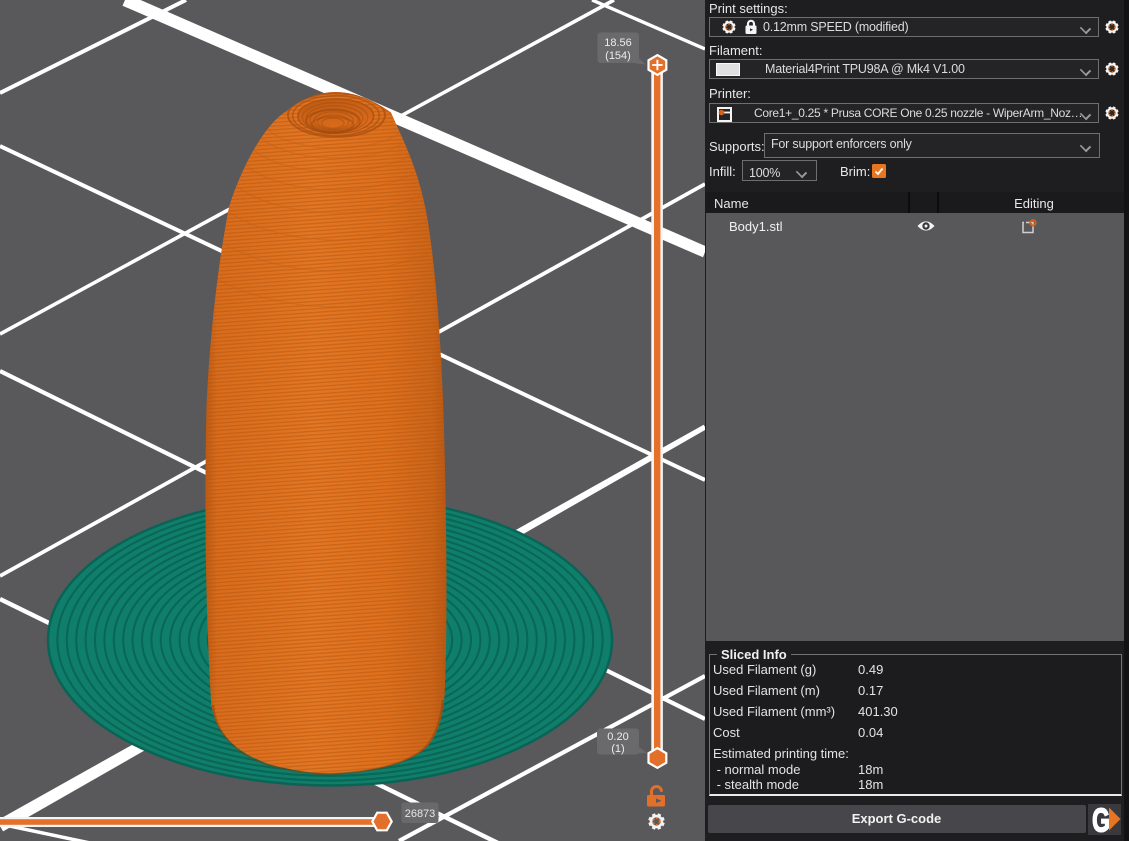  Describe the element at coordinates (420, 814) in the screenshot. I see `svg-text: 26873` at that location.